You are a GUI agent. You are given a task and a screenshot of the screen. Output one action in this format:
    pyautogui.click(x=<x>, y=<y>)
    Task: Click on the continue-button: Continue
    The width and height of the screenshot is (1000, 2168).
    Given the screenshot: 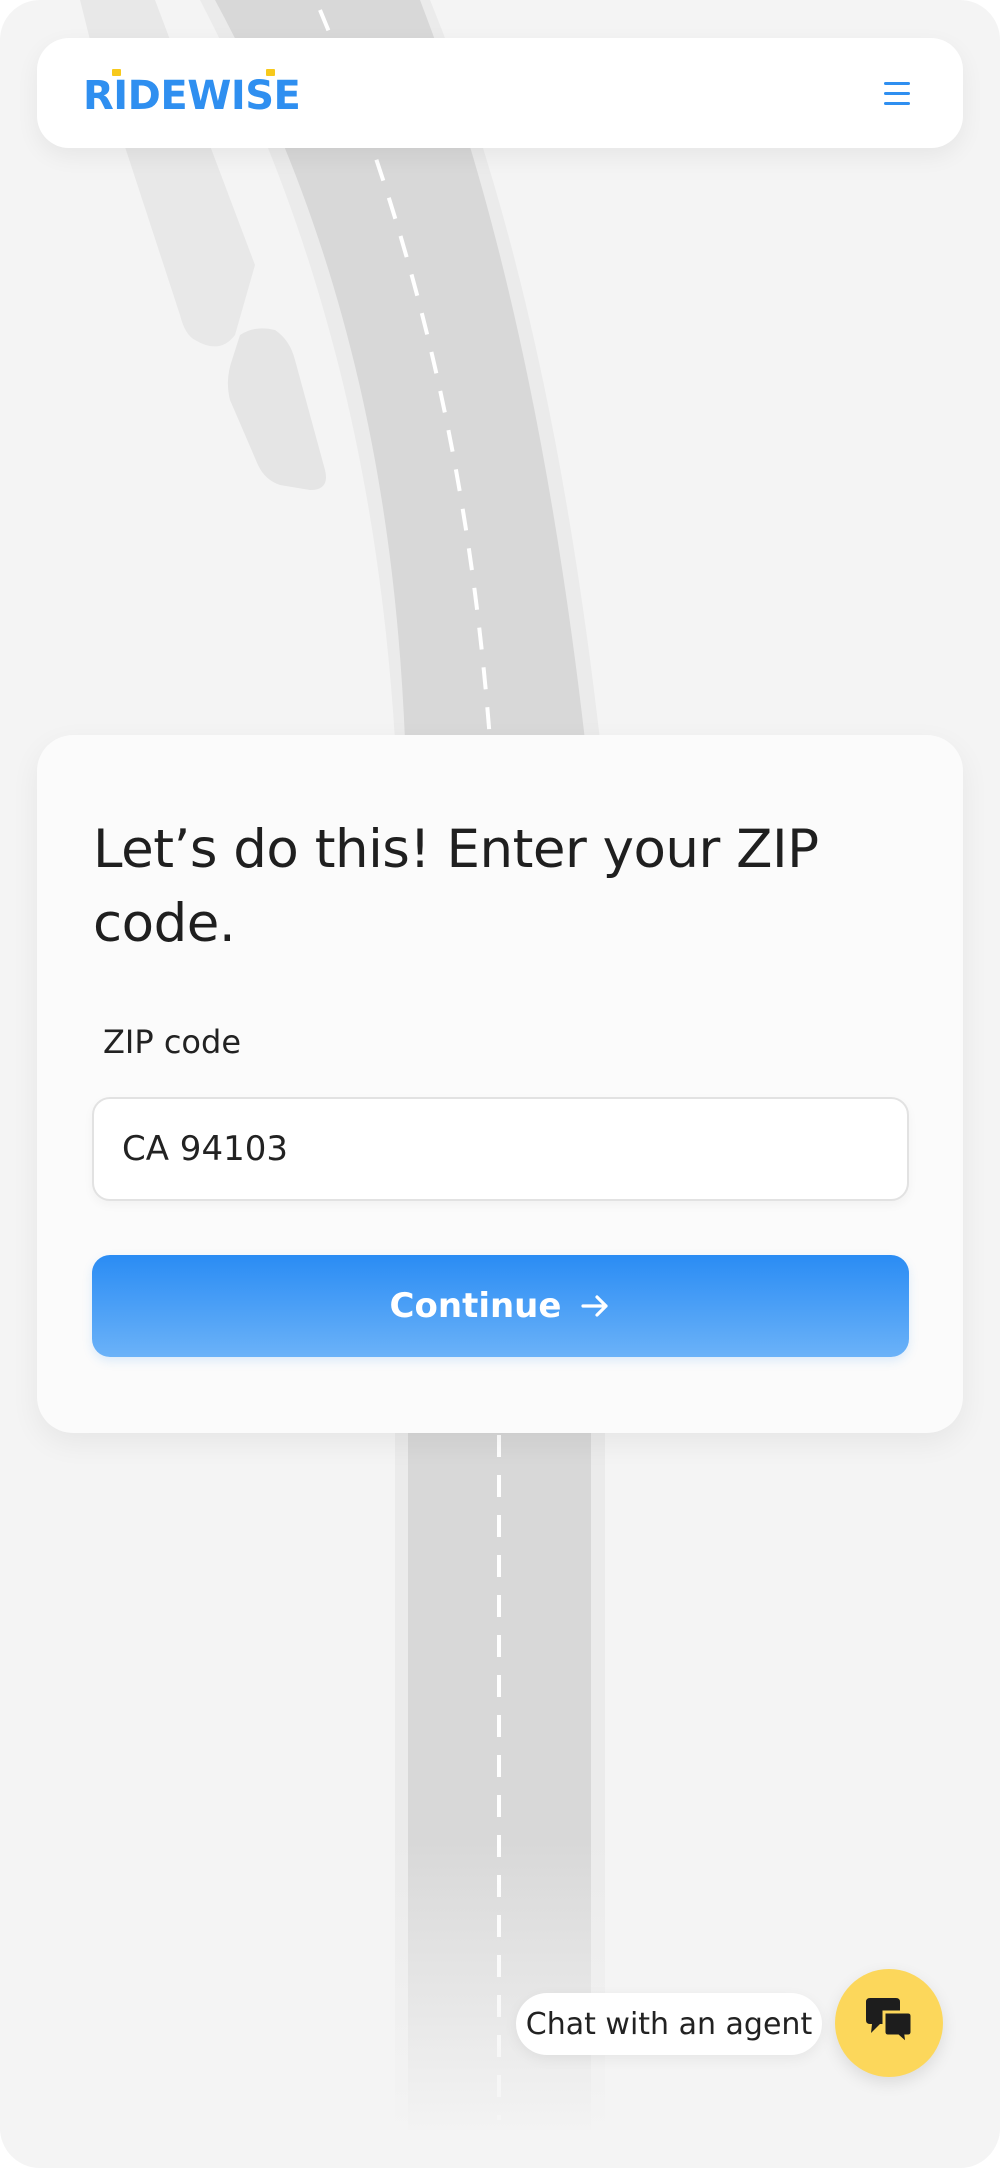 What is the action you would take?
    pyautogui.click(x=500, y=1306)
    